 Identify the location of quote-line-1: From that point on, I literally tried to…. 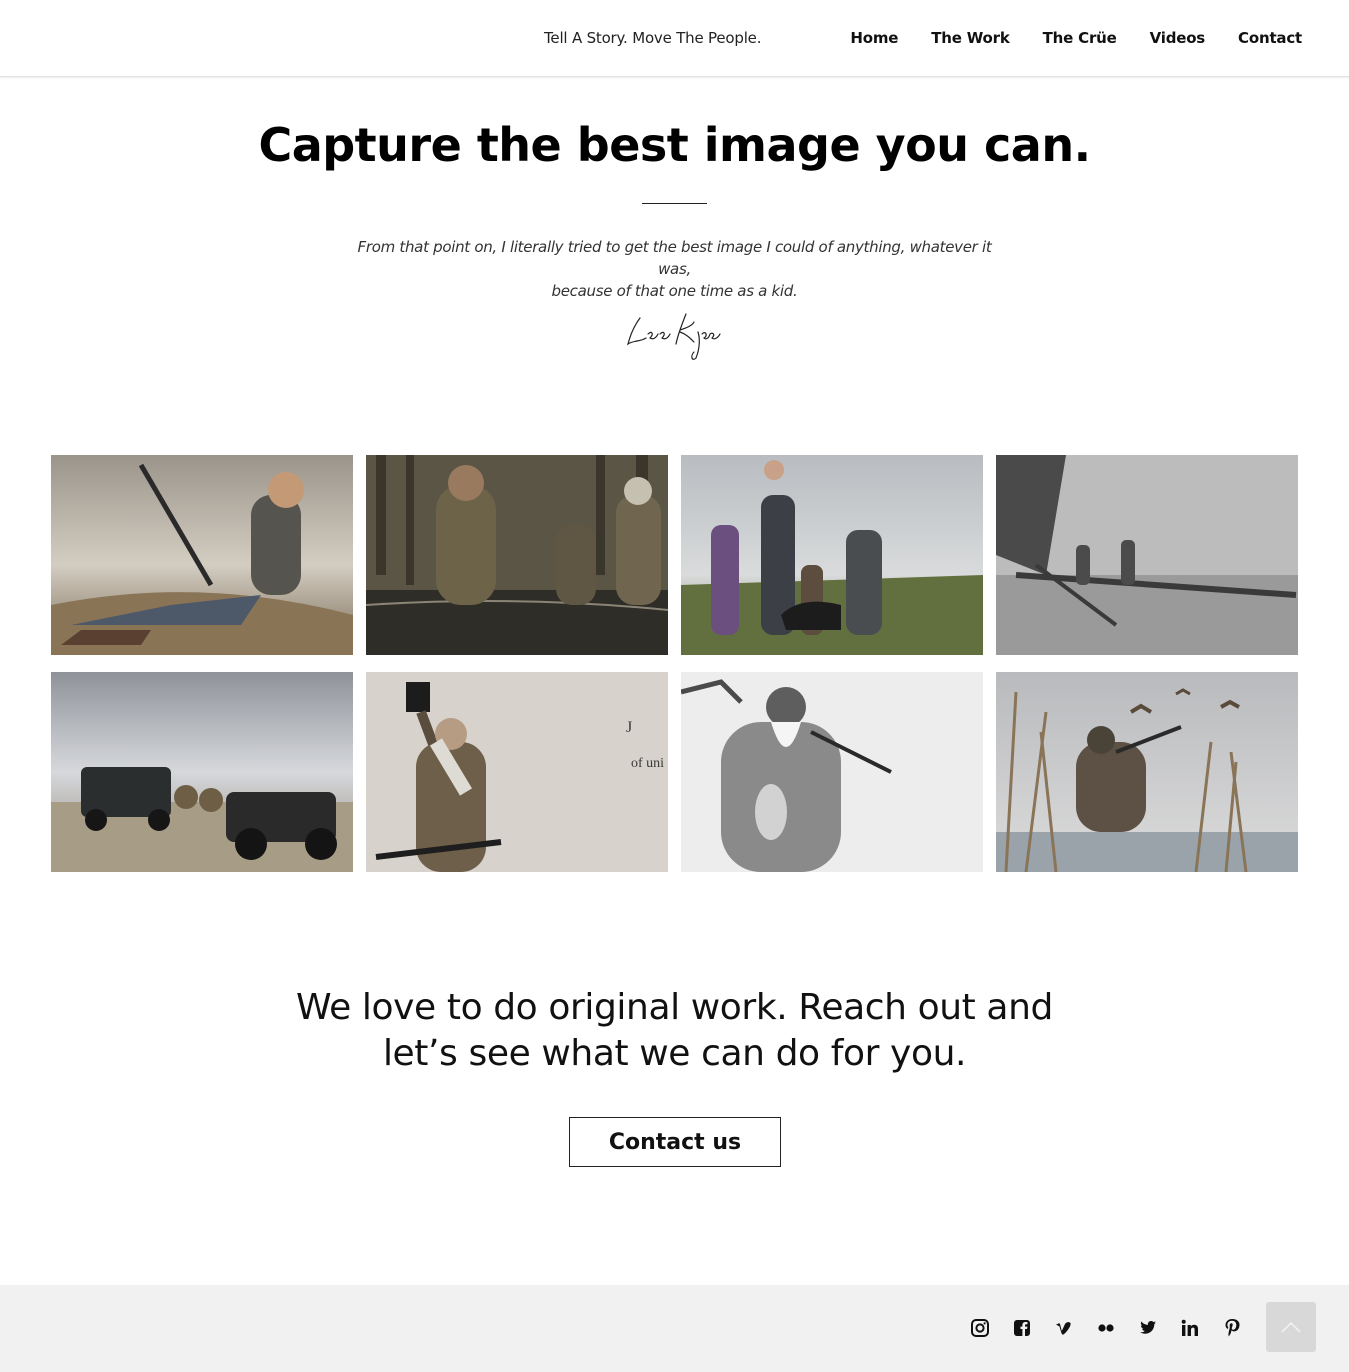
(674, 258).